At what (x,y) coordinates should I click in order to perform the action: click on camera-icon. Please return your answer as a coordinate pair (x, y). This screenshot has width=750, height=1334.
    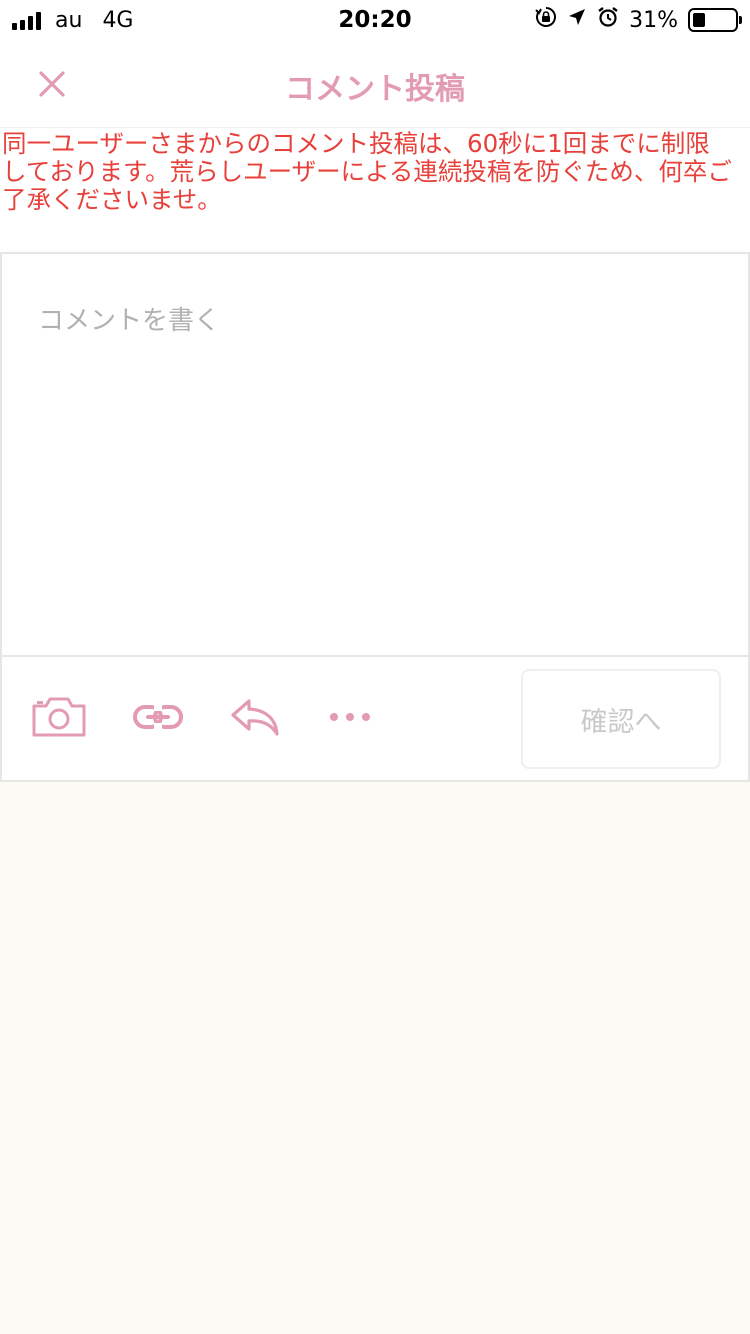
    Looking at the image, I should click on (59, 717).